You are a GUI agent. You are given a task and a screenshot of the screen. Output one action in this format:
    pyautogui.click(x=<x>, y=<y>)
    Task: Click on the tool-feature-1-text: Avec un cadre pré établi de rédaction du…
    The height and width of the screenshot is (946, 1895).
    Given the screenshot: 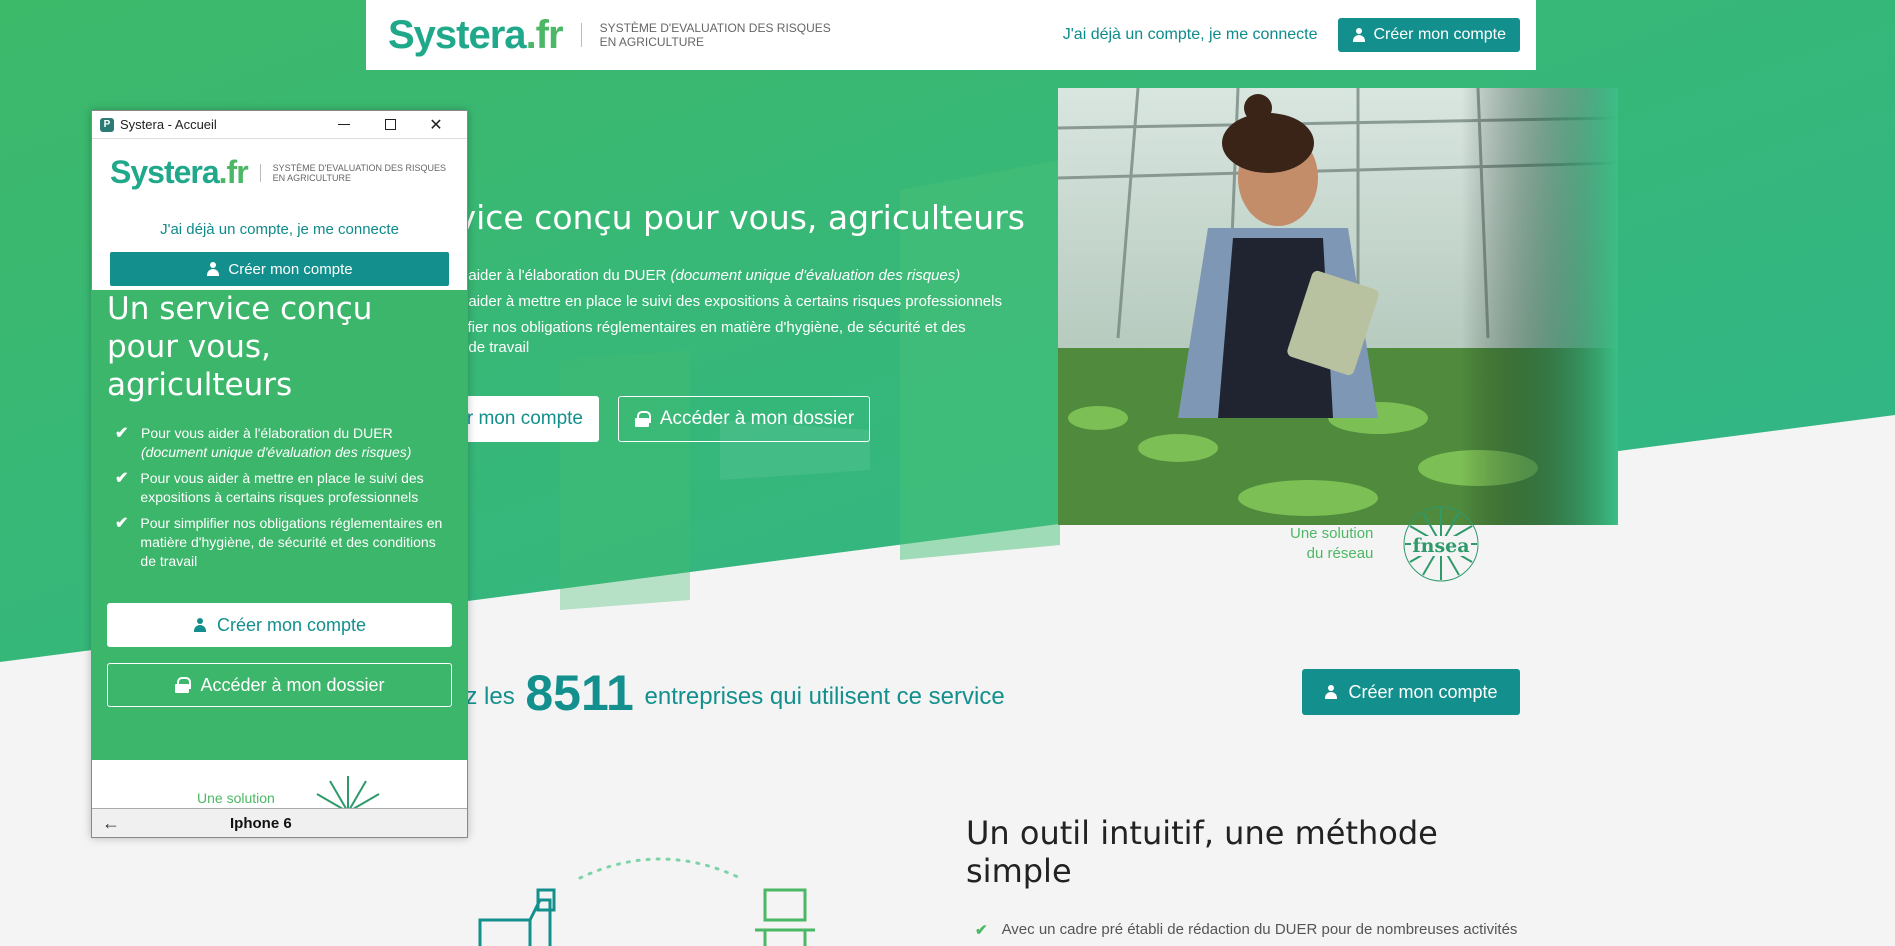 What is the action you would take?
    pyautogui.click(x=1259, y=929)
    